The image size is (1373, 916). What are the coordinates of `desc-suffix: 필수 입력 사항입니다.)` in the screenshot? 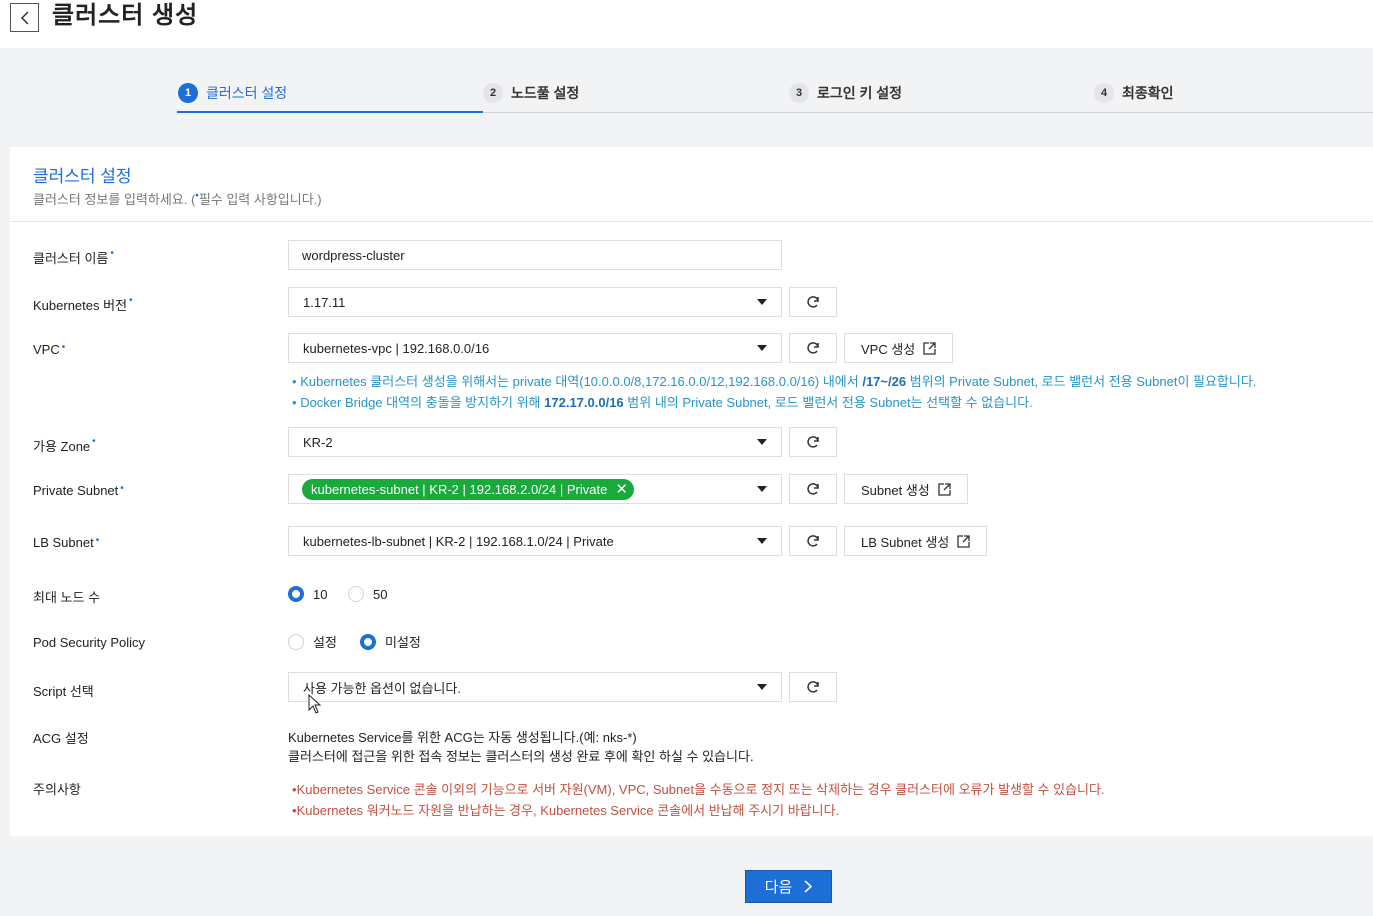 It's located at (260, 199).